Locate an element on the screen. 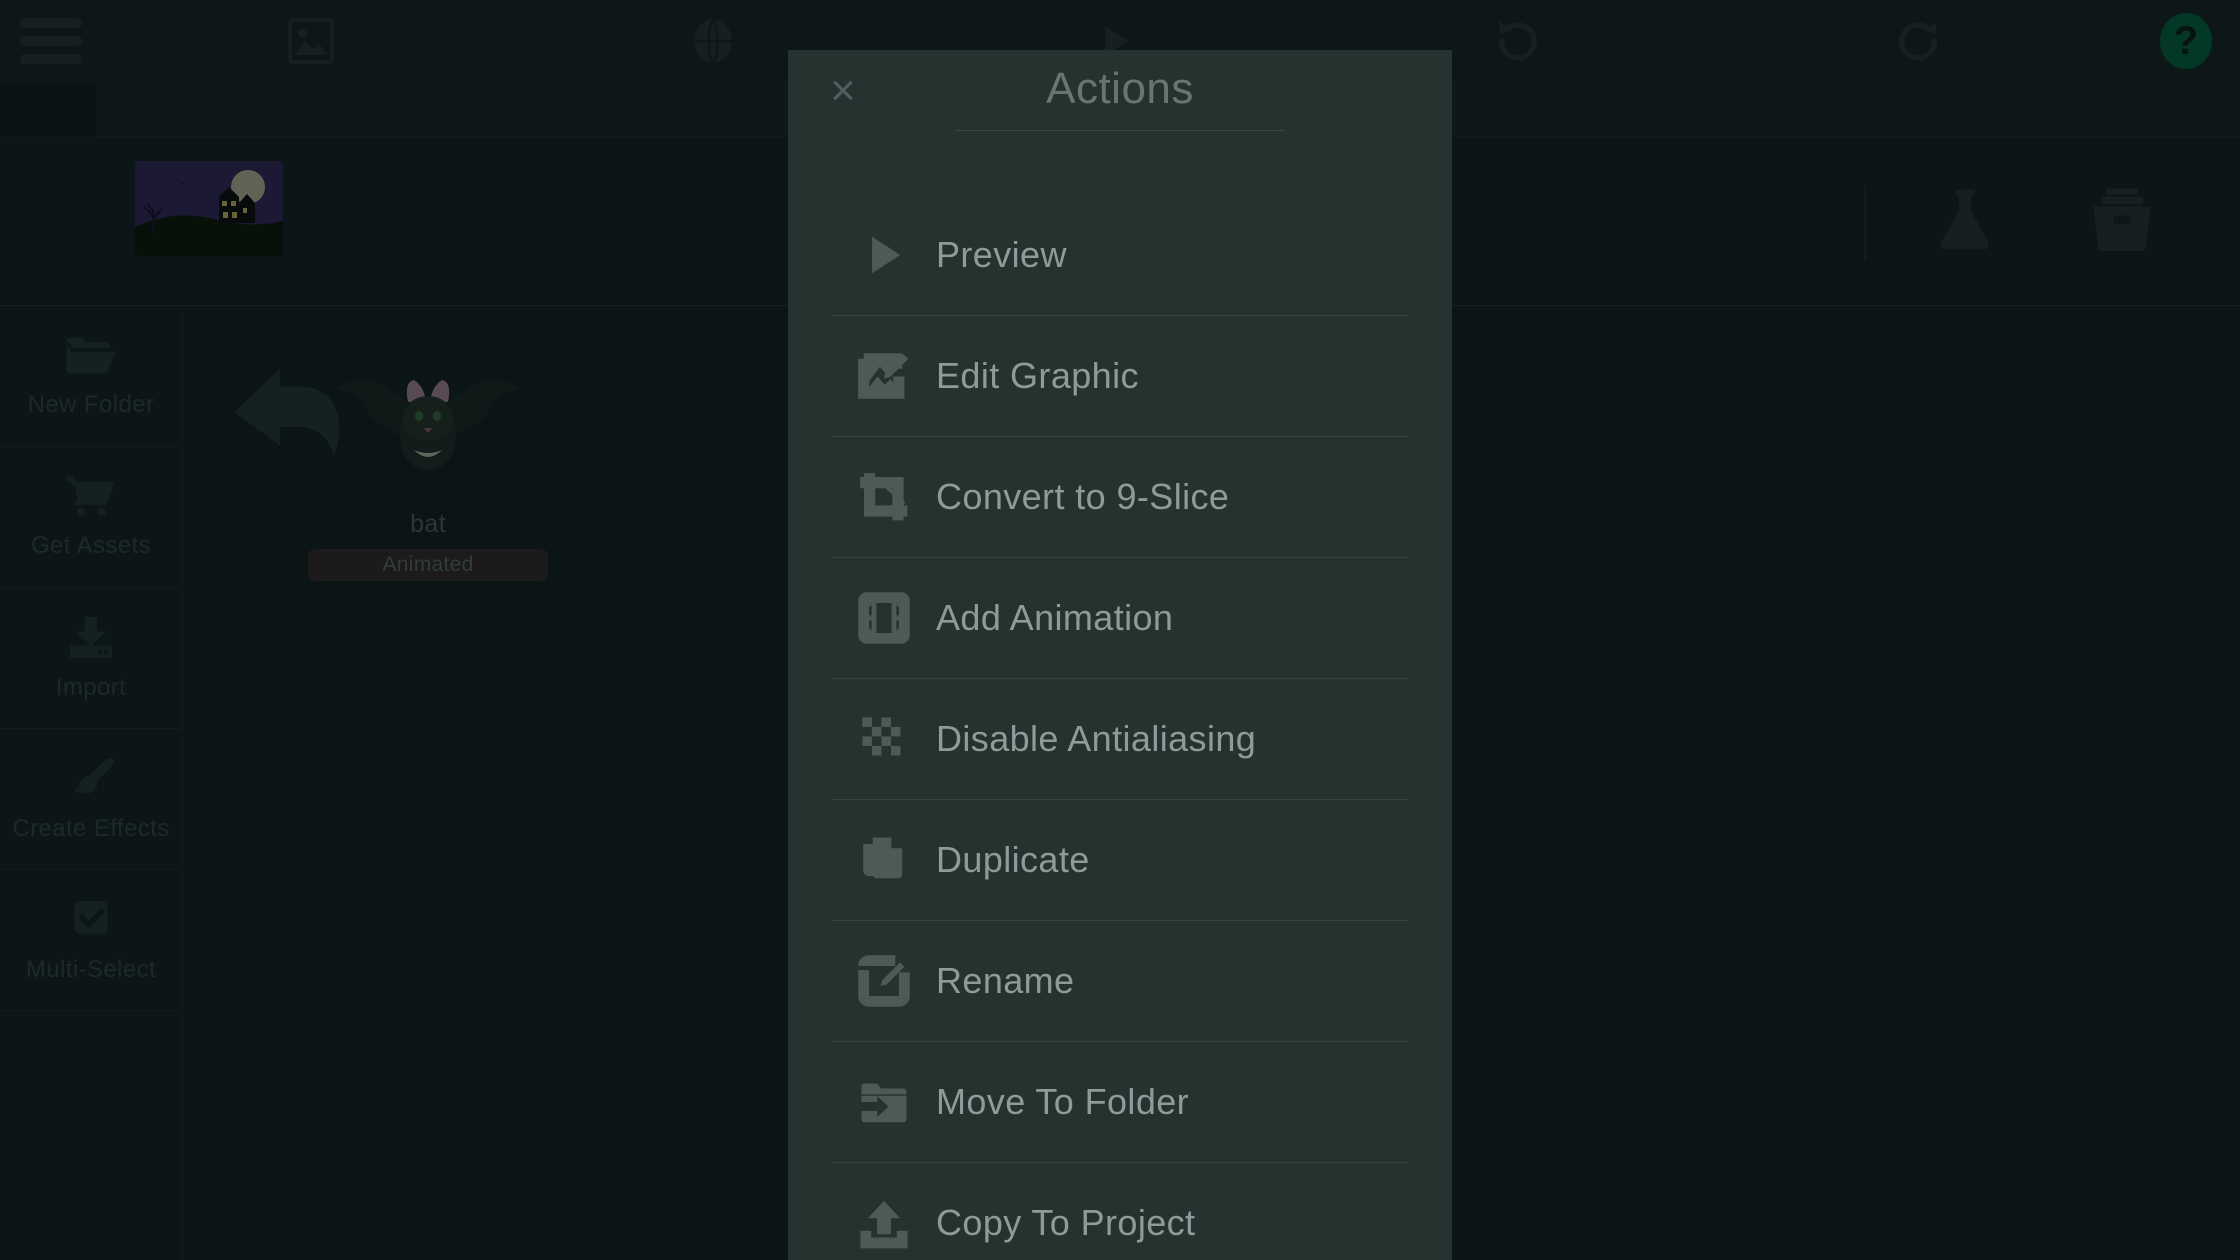 This screenshot has width=2240, height=1260. menu-item-disable-antialiasing: Disable Antialiasing is located at coordinates (1120, 738).